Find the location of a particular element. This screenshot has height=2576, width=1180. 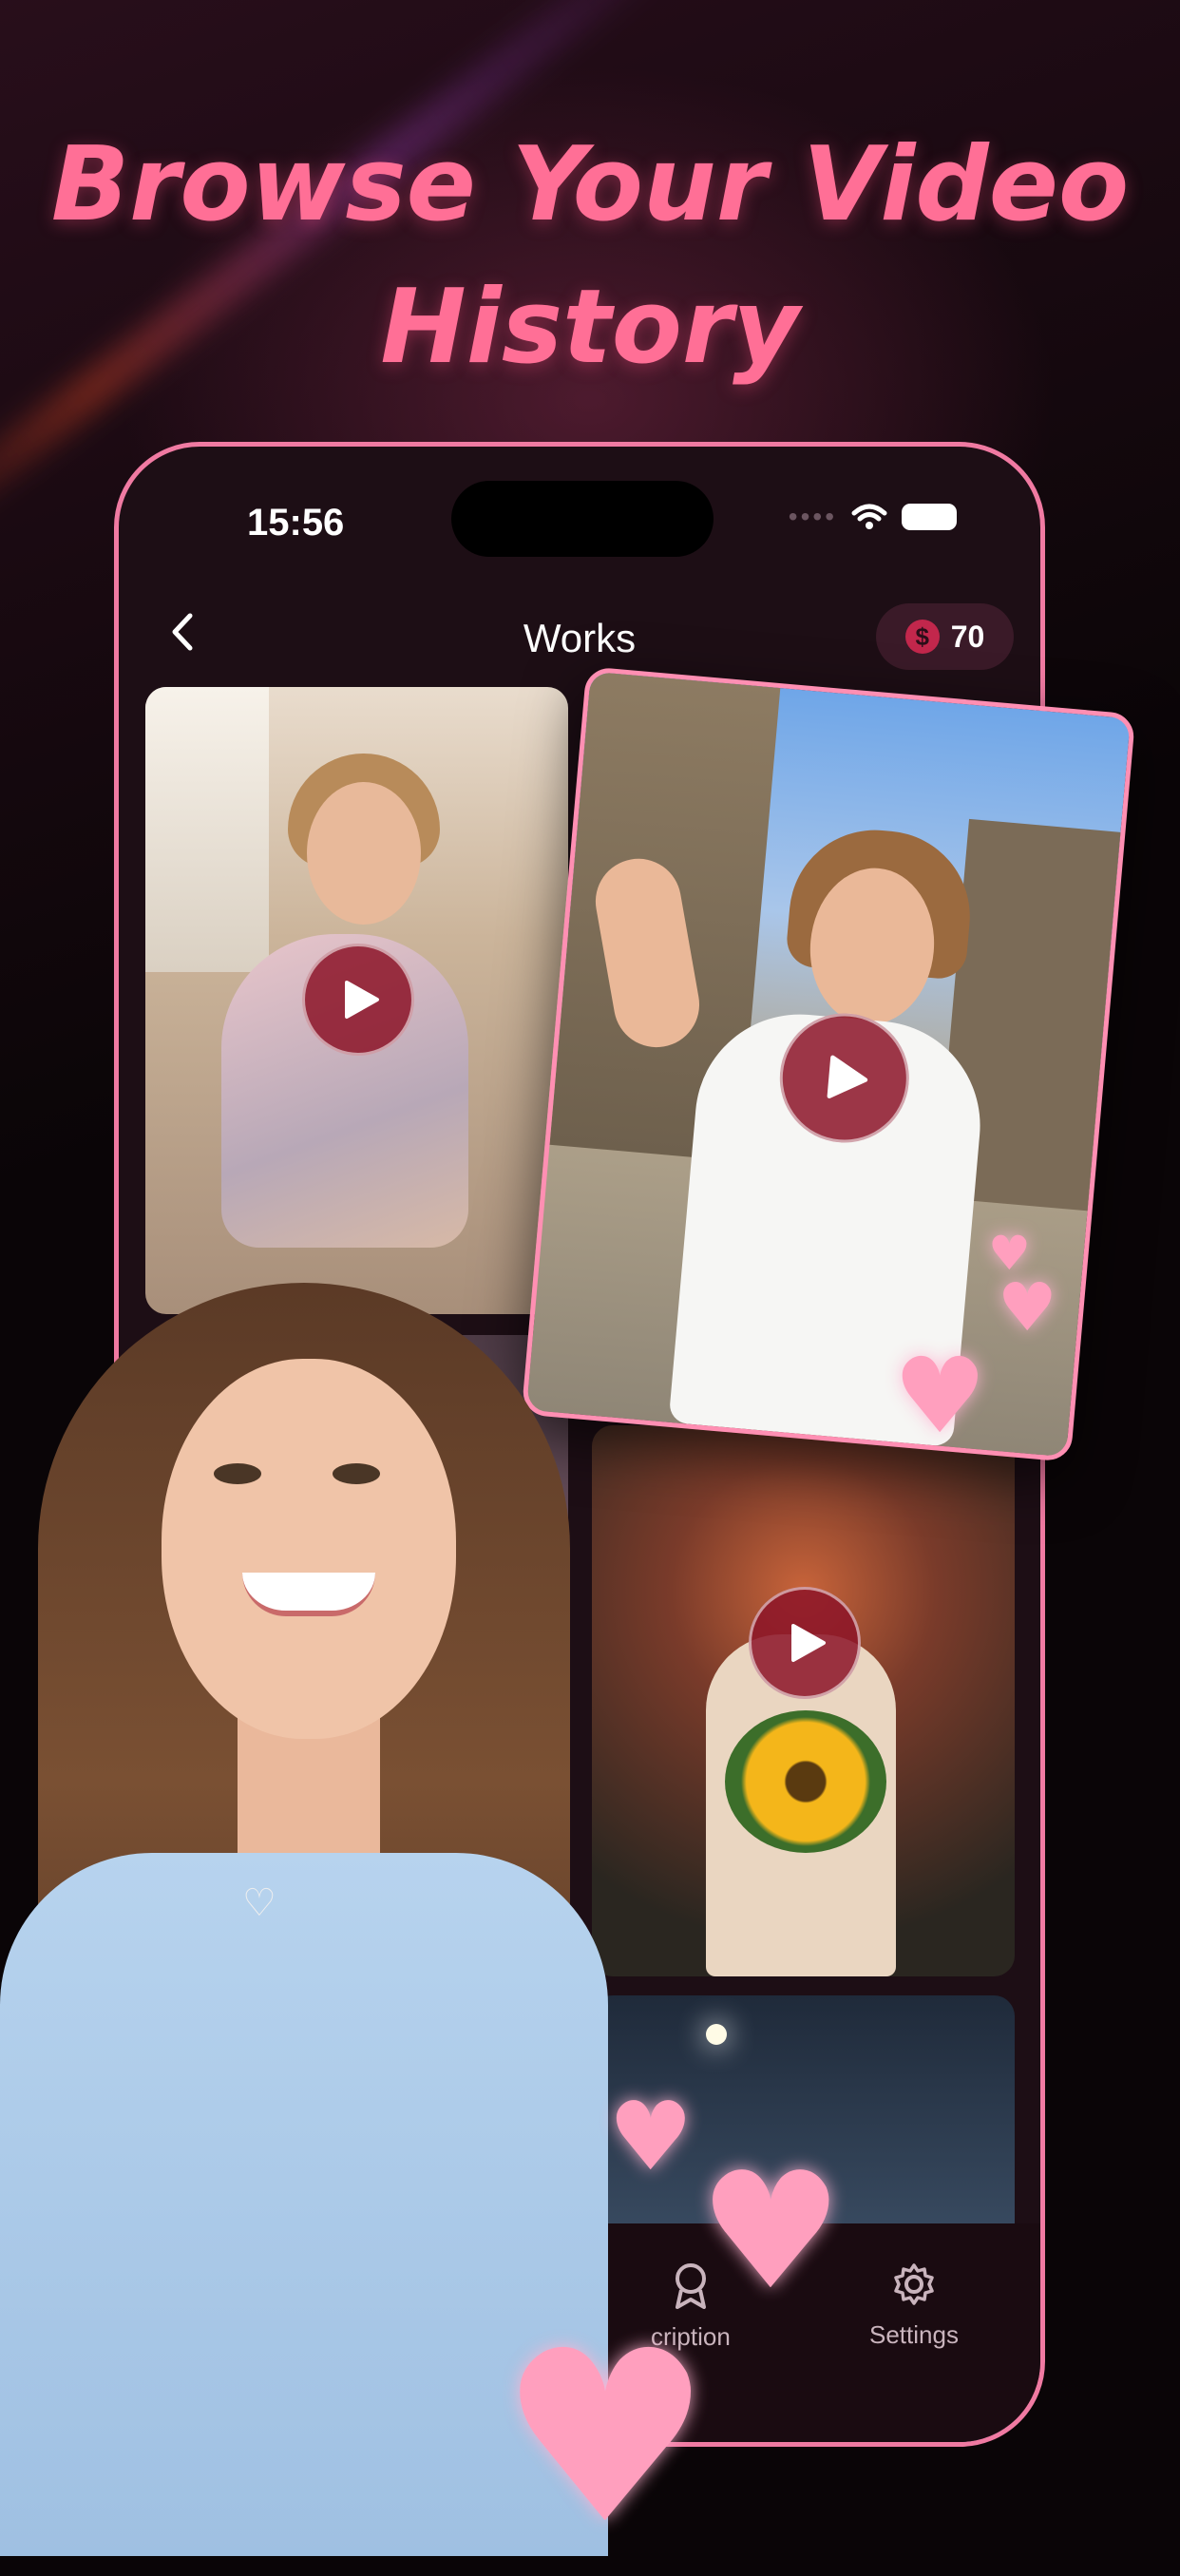

battery-icon is located at coordinates (929, 517).